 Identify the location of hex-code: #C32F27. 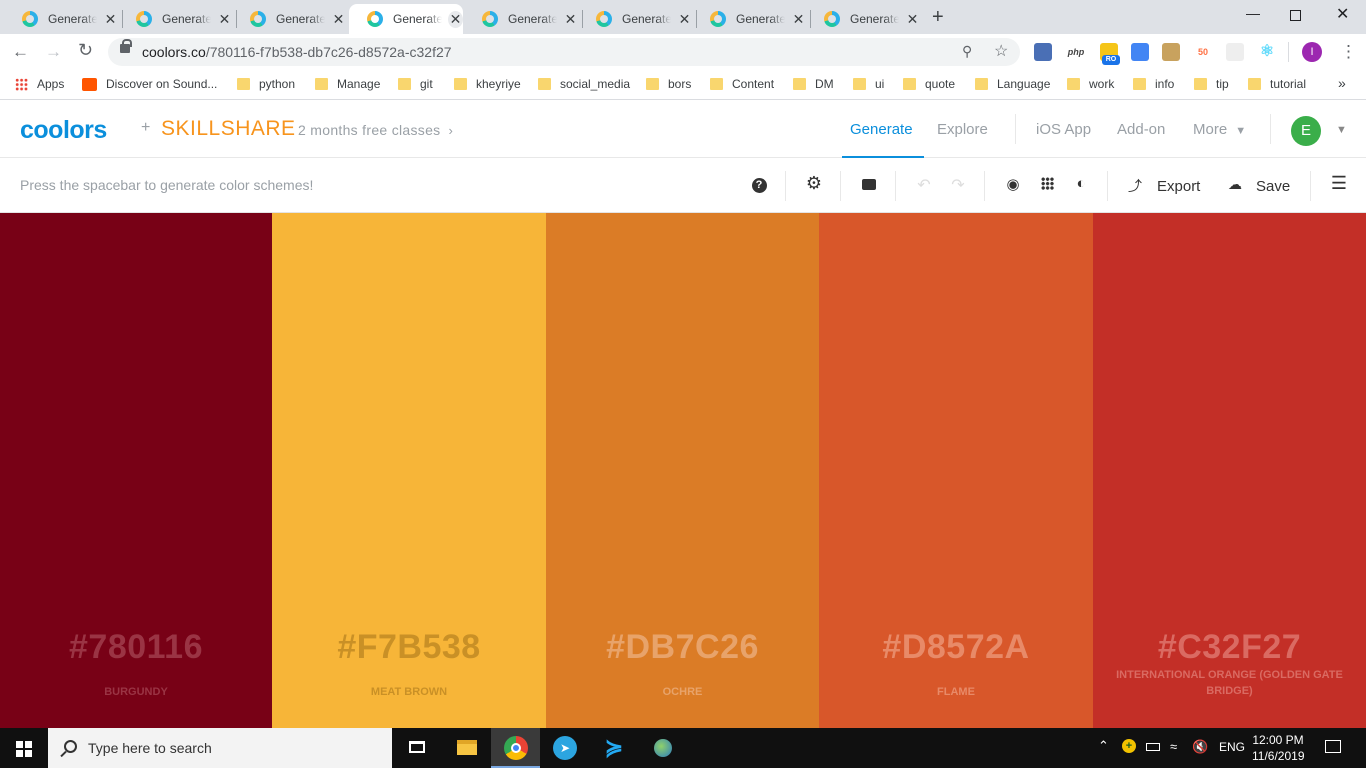
(1229, 647).